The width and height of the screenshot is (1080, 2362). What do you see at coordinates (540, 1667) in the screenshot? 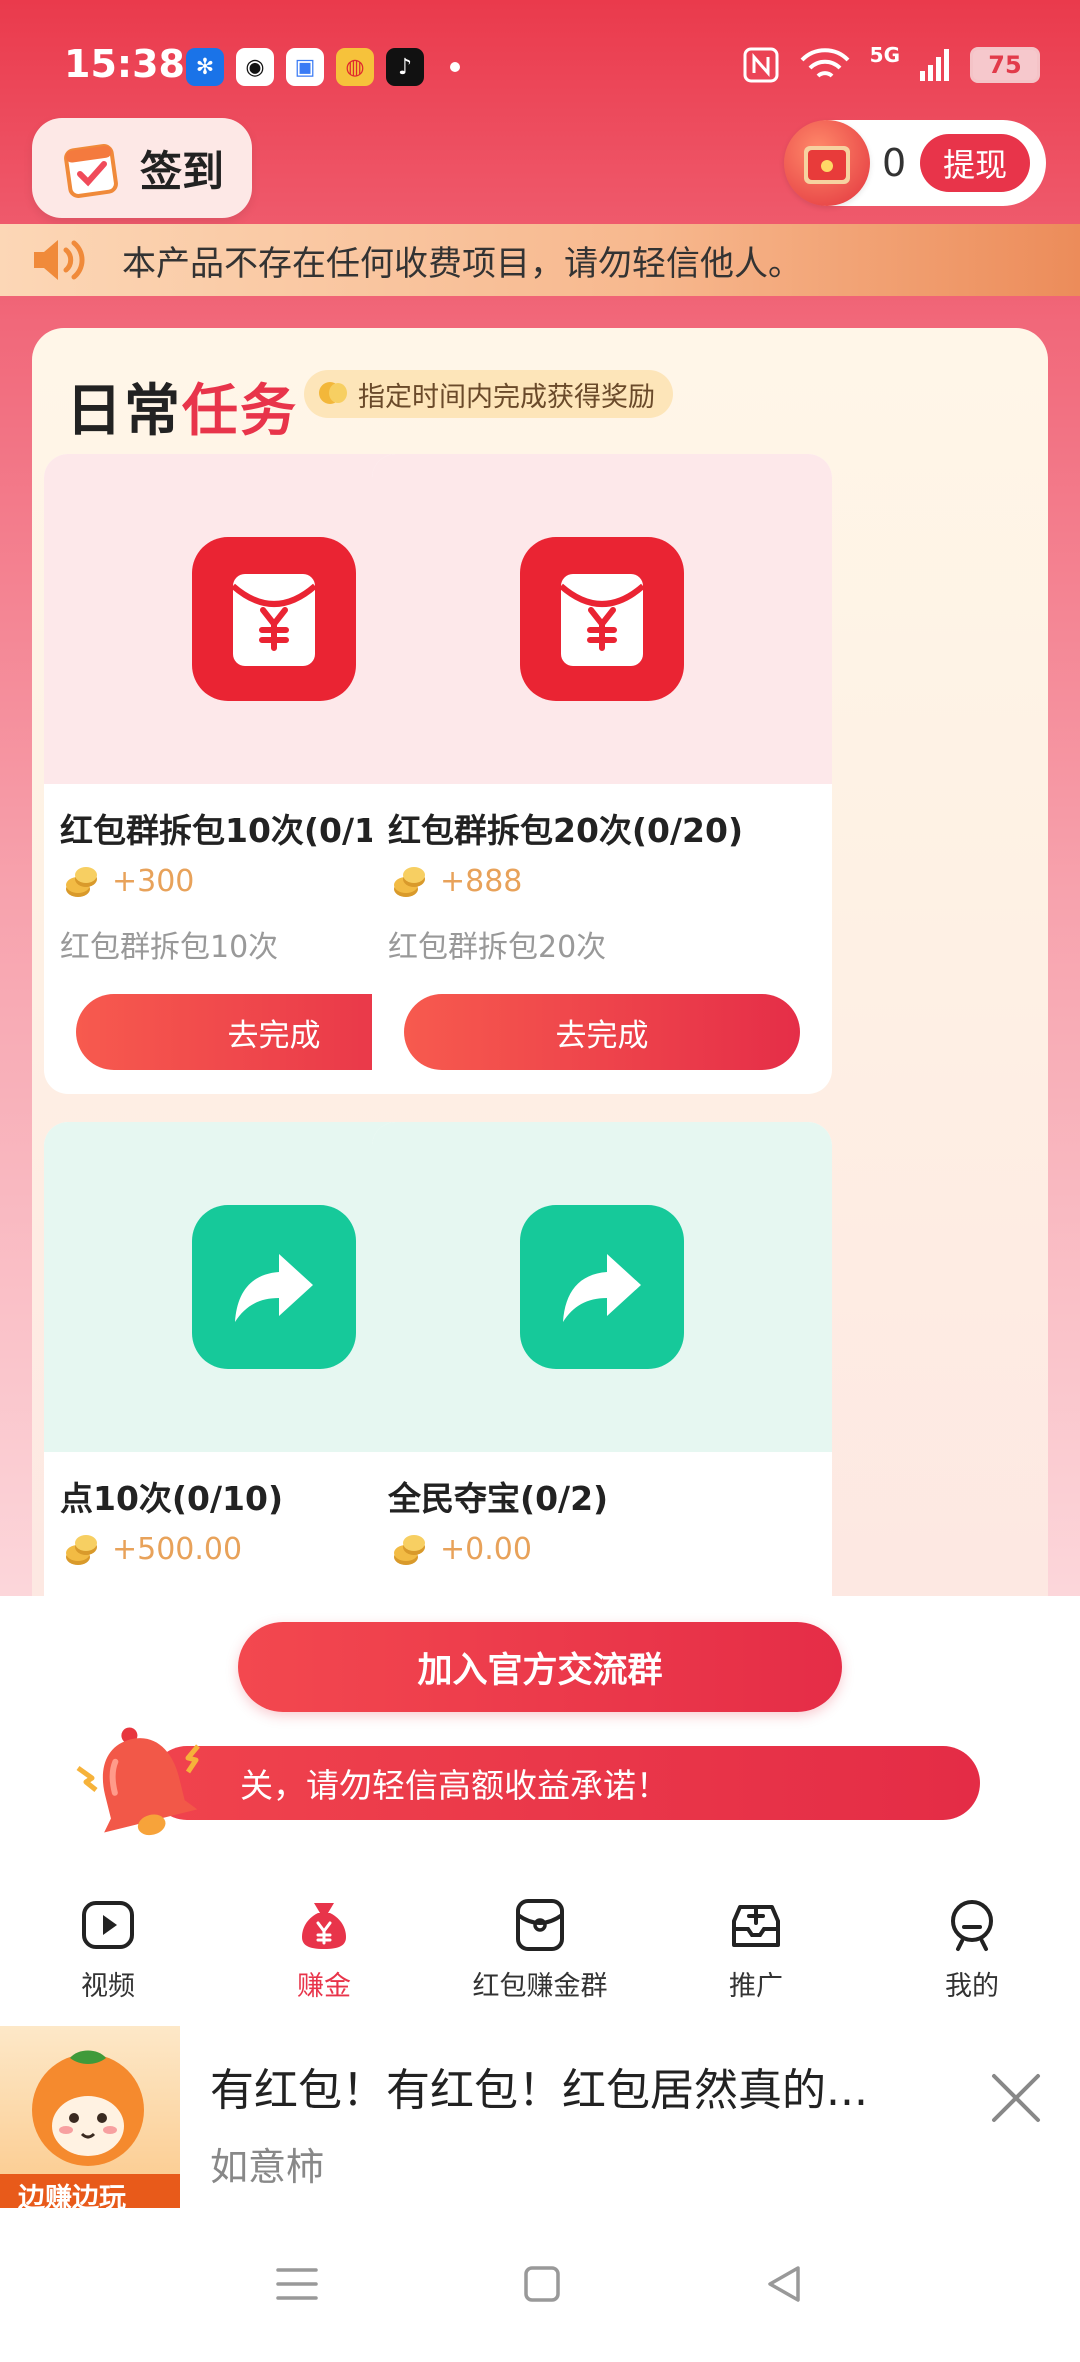
I see `join-group-button: 加入官方交流群` at bounding box center [540, 1667].